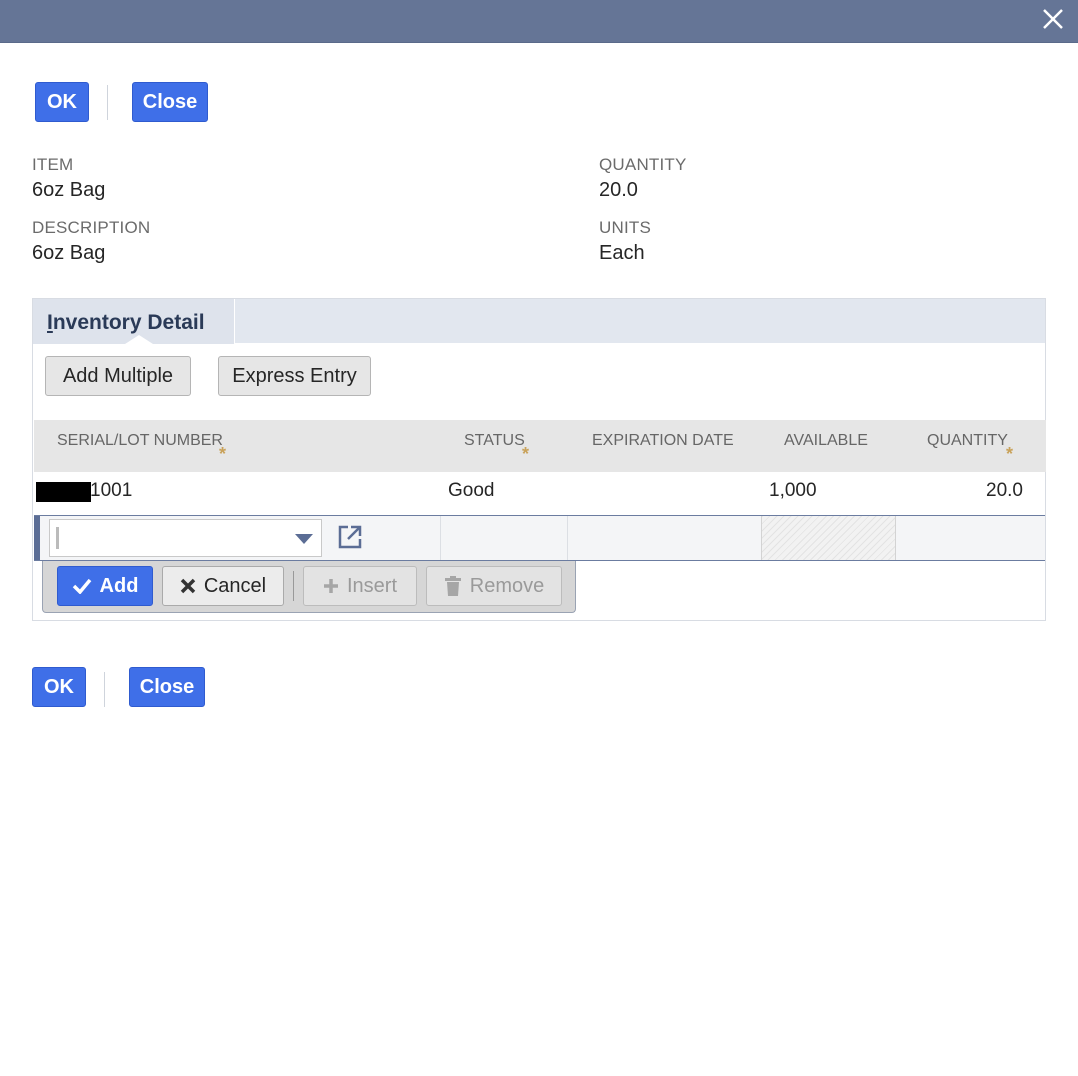  What do you see at coordinates (119, 585) in the screenshot?
I see `add-label: Add` at bounding box center [119, 585].